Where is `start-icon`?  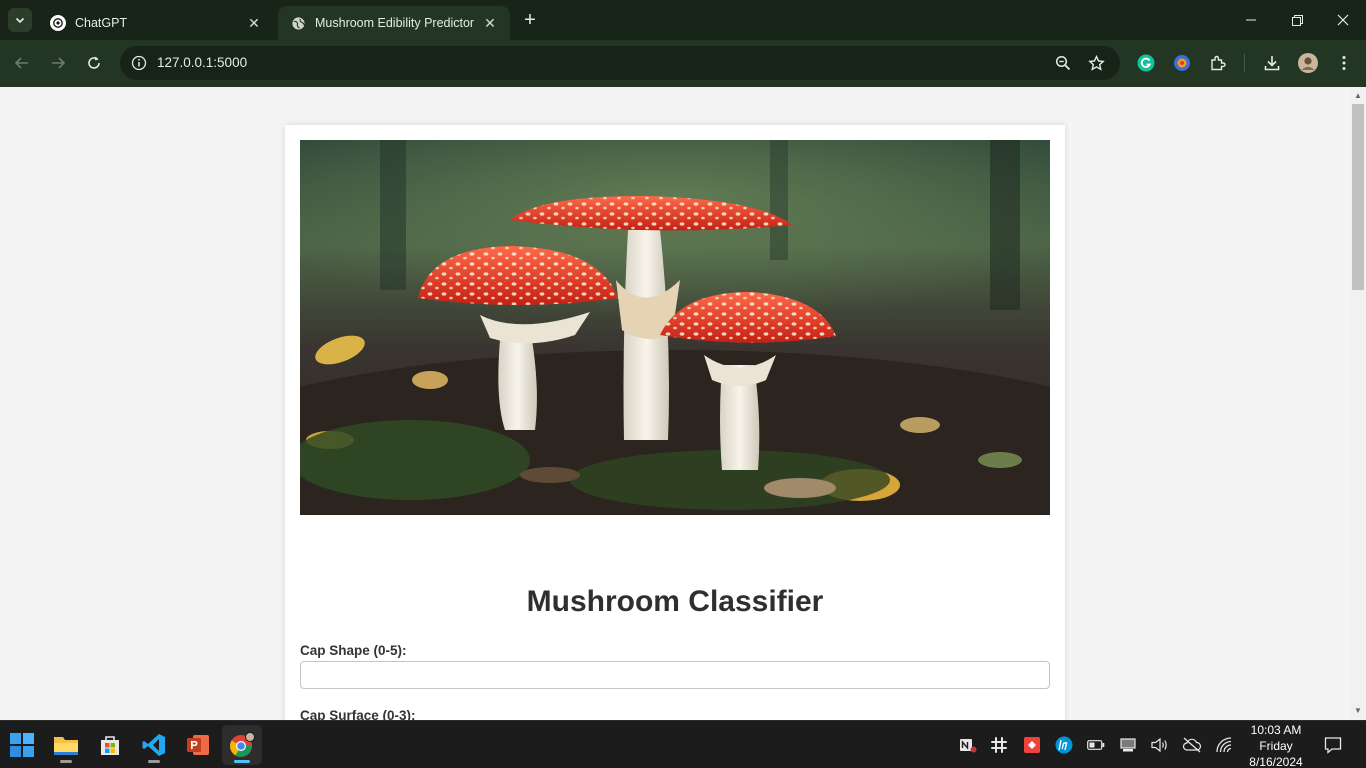
start-icon is located at coordinates (22, 745).